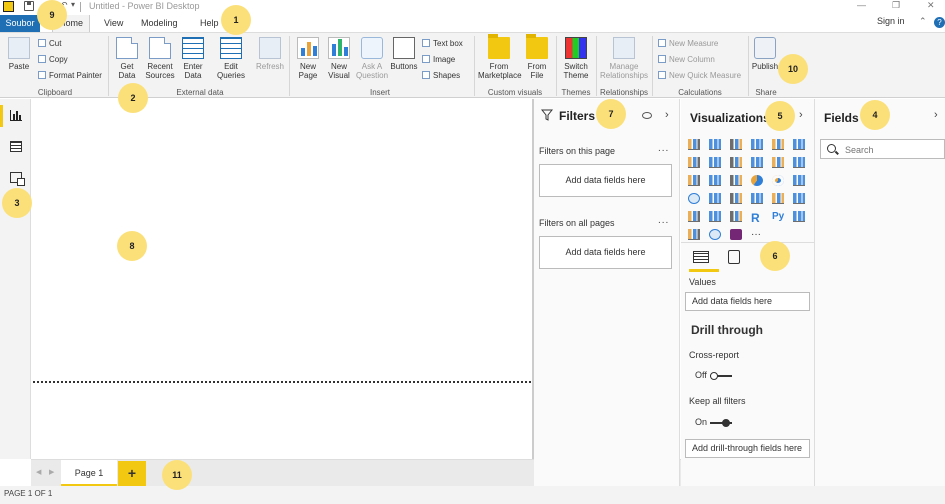  Describe the element at coordinates (132, 473) in the screenshot. I see `add-page-button: +` at that location.